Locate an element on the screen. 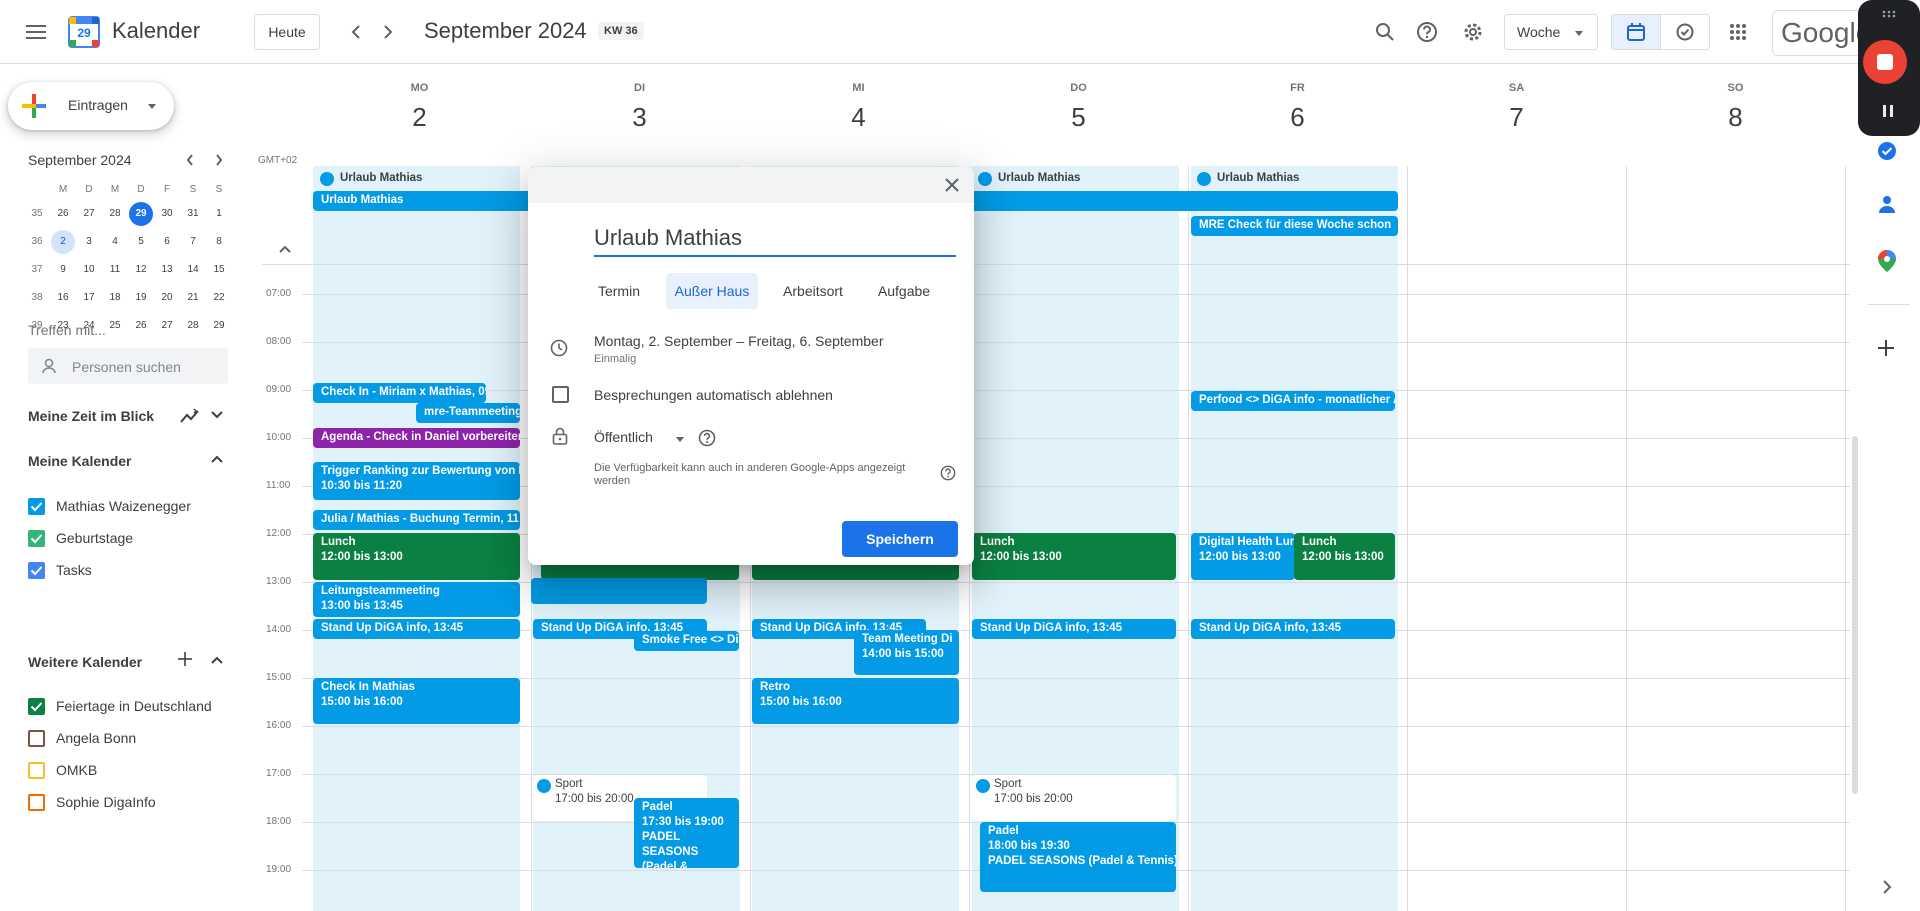 The image size is (1920, 911). hour-label: 07:00 is located at coordinates (279, 293).